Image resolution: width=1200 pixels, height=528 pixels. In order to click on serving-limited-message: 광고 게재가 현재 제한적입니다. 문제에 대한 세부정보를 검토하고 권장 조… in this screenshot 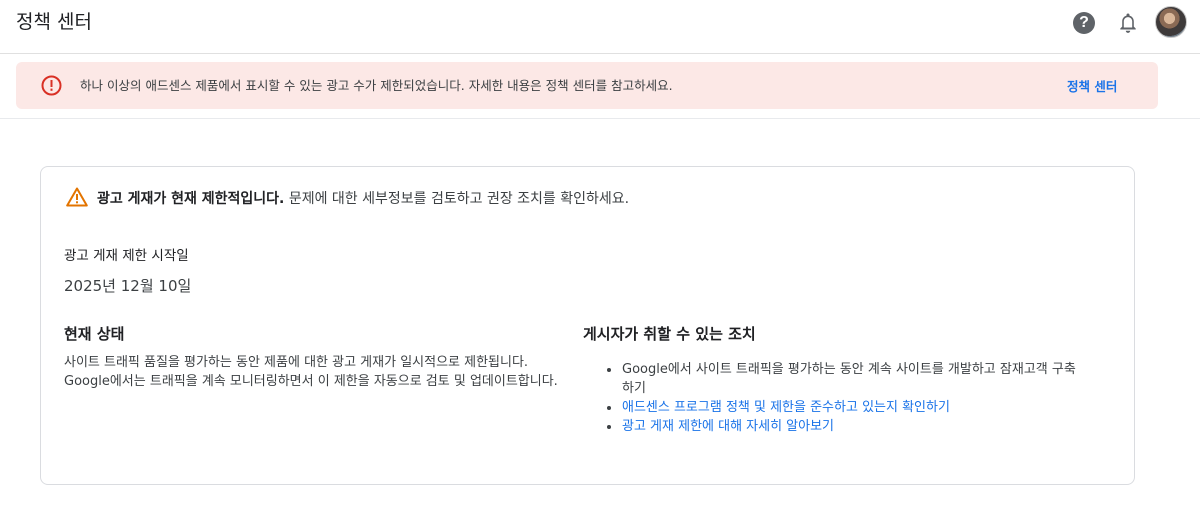, I will do `click(363, 199)`.